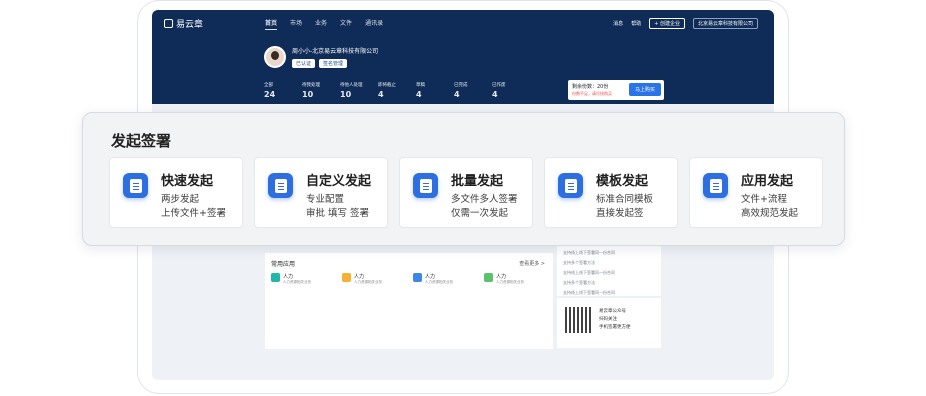 The width and height of the screenshot is (926, 396). Describe the element at coordinates (283, 264) in the screenshot. I see `panel-title: 常用应用` at that location.